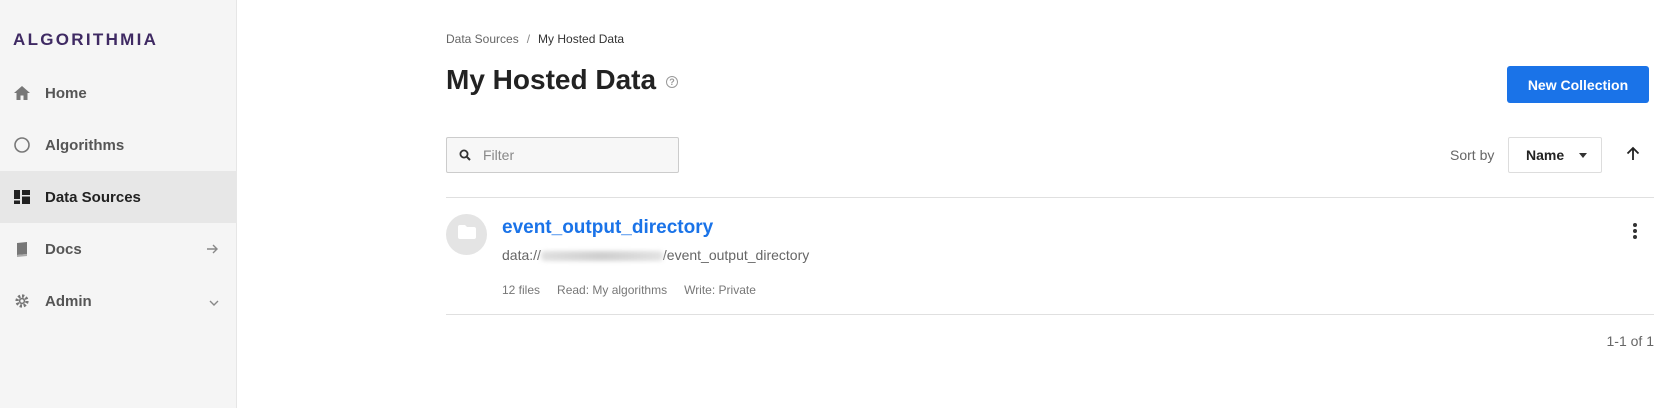 This screenshot has width=1680, height=408. I want to click on sort-select: Name, so click(1555, 155).